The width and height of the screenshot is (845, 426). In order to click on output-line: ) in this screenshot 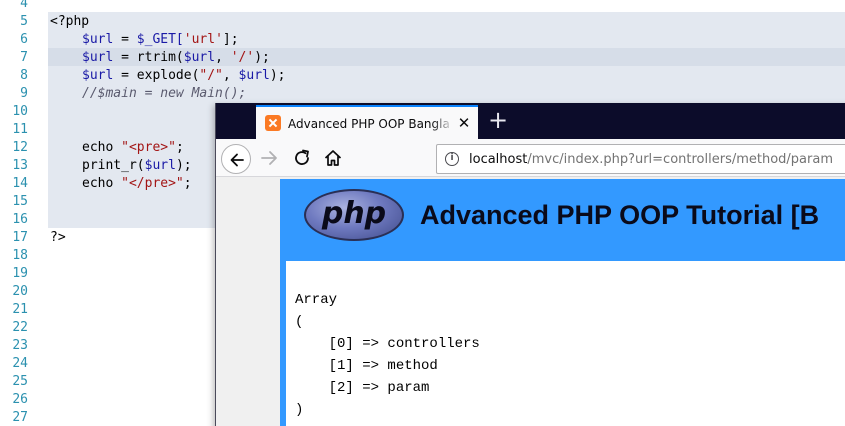, I will do `click(299, 410)`.